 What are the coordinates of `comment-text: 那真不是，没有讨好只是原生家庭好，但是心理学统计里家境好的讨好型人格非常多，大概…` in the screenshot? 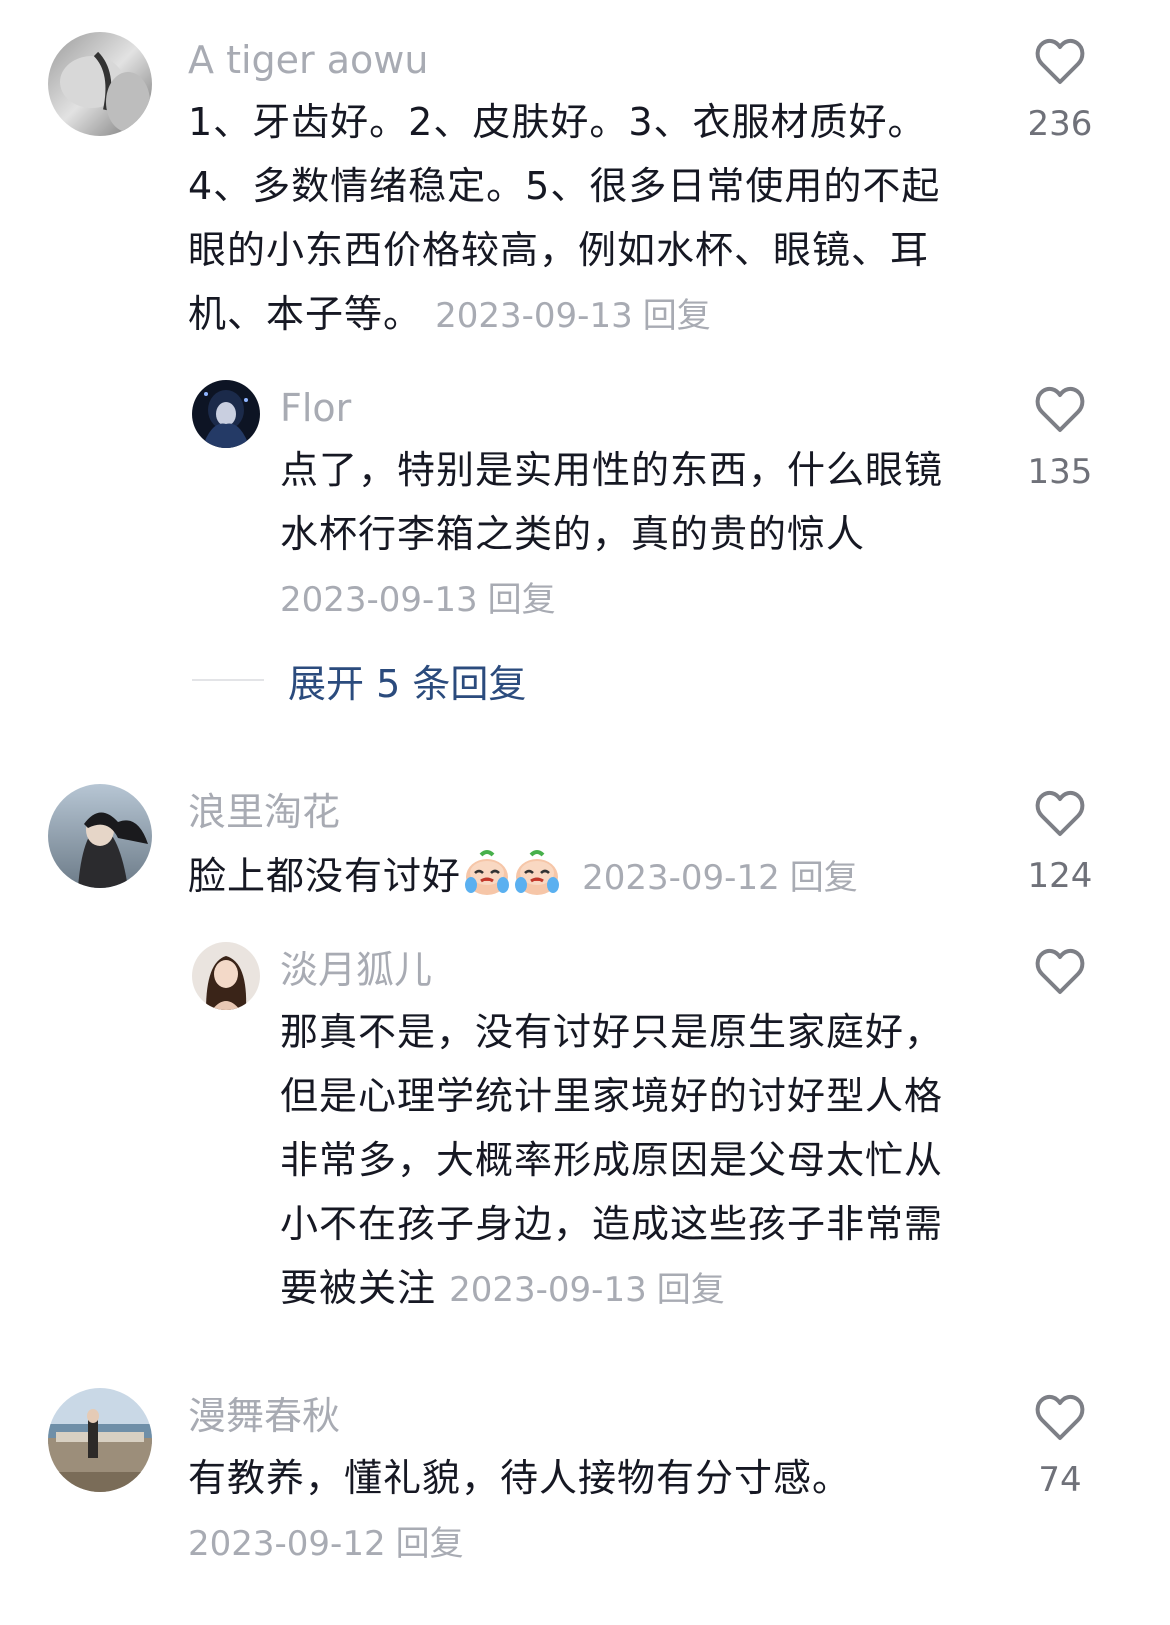 It's located at (615, 1161).